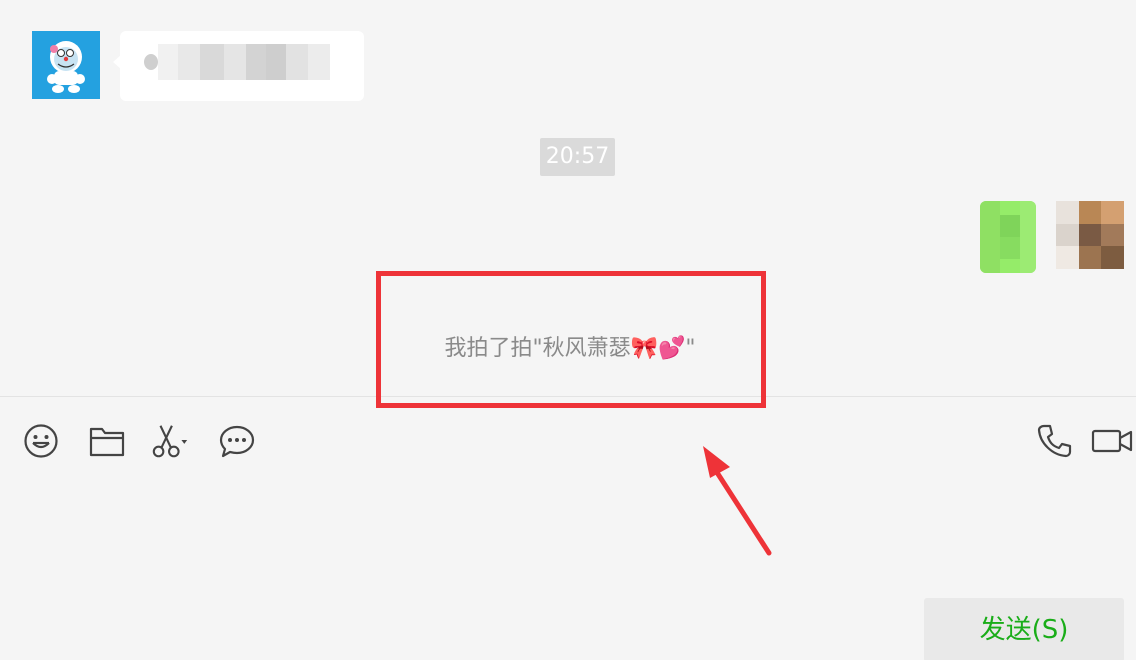 This screenshot has height=660, width=1136. Describe the element at coordinates (1090, 235) in the screenshot. I see `my-avatar` at that location.